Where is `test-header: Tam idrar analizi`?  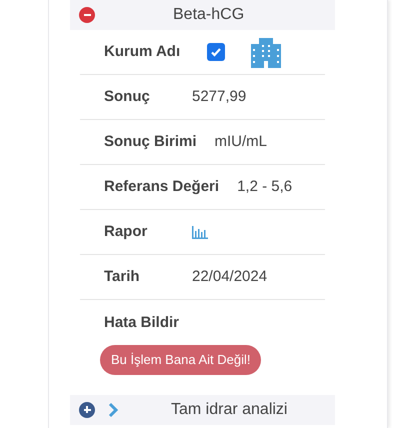 test-header: Tam idrar analizi is located at coordinates (202, 409).